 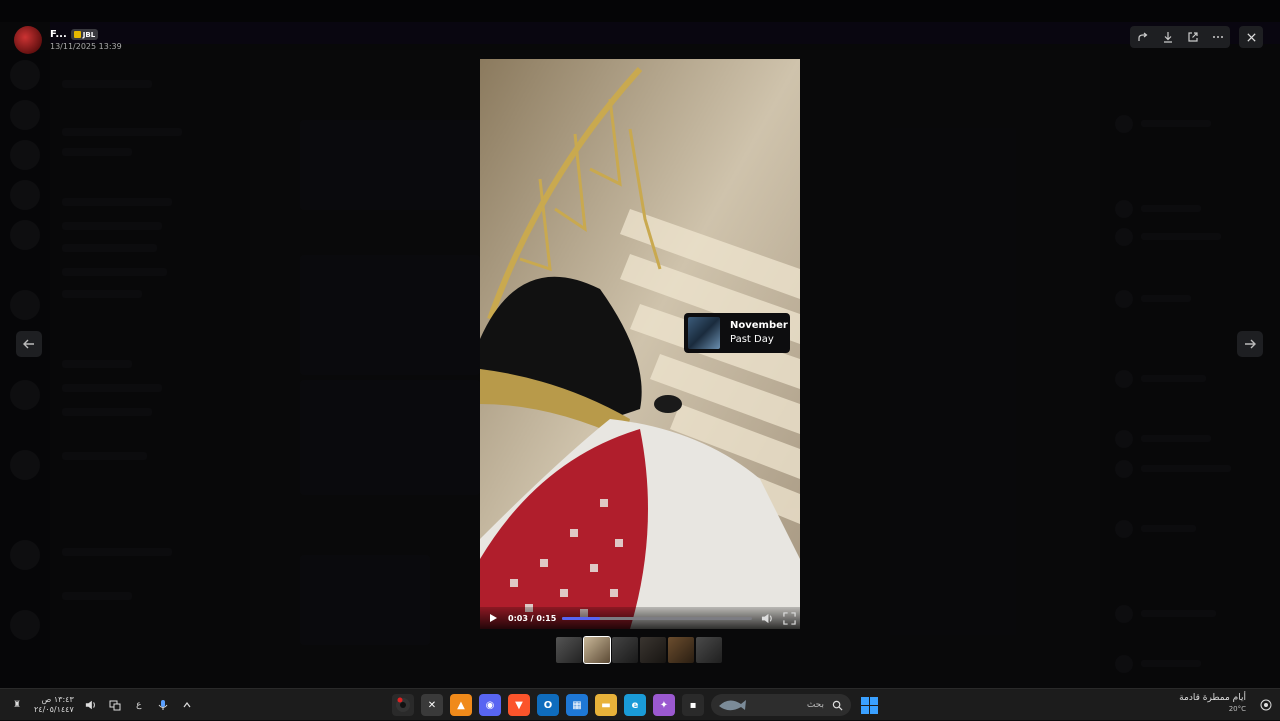 What do you see at coordinates (639, 650) in the screenshot?
I see `media-thumbnail-strip` at bounding box center [639, 650].